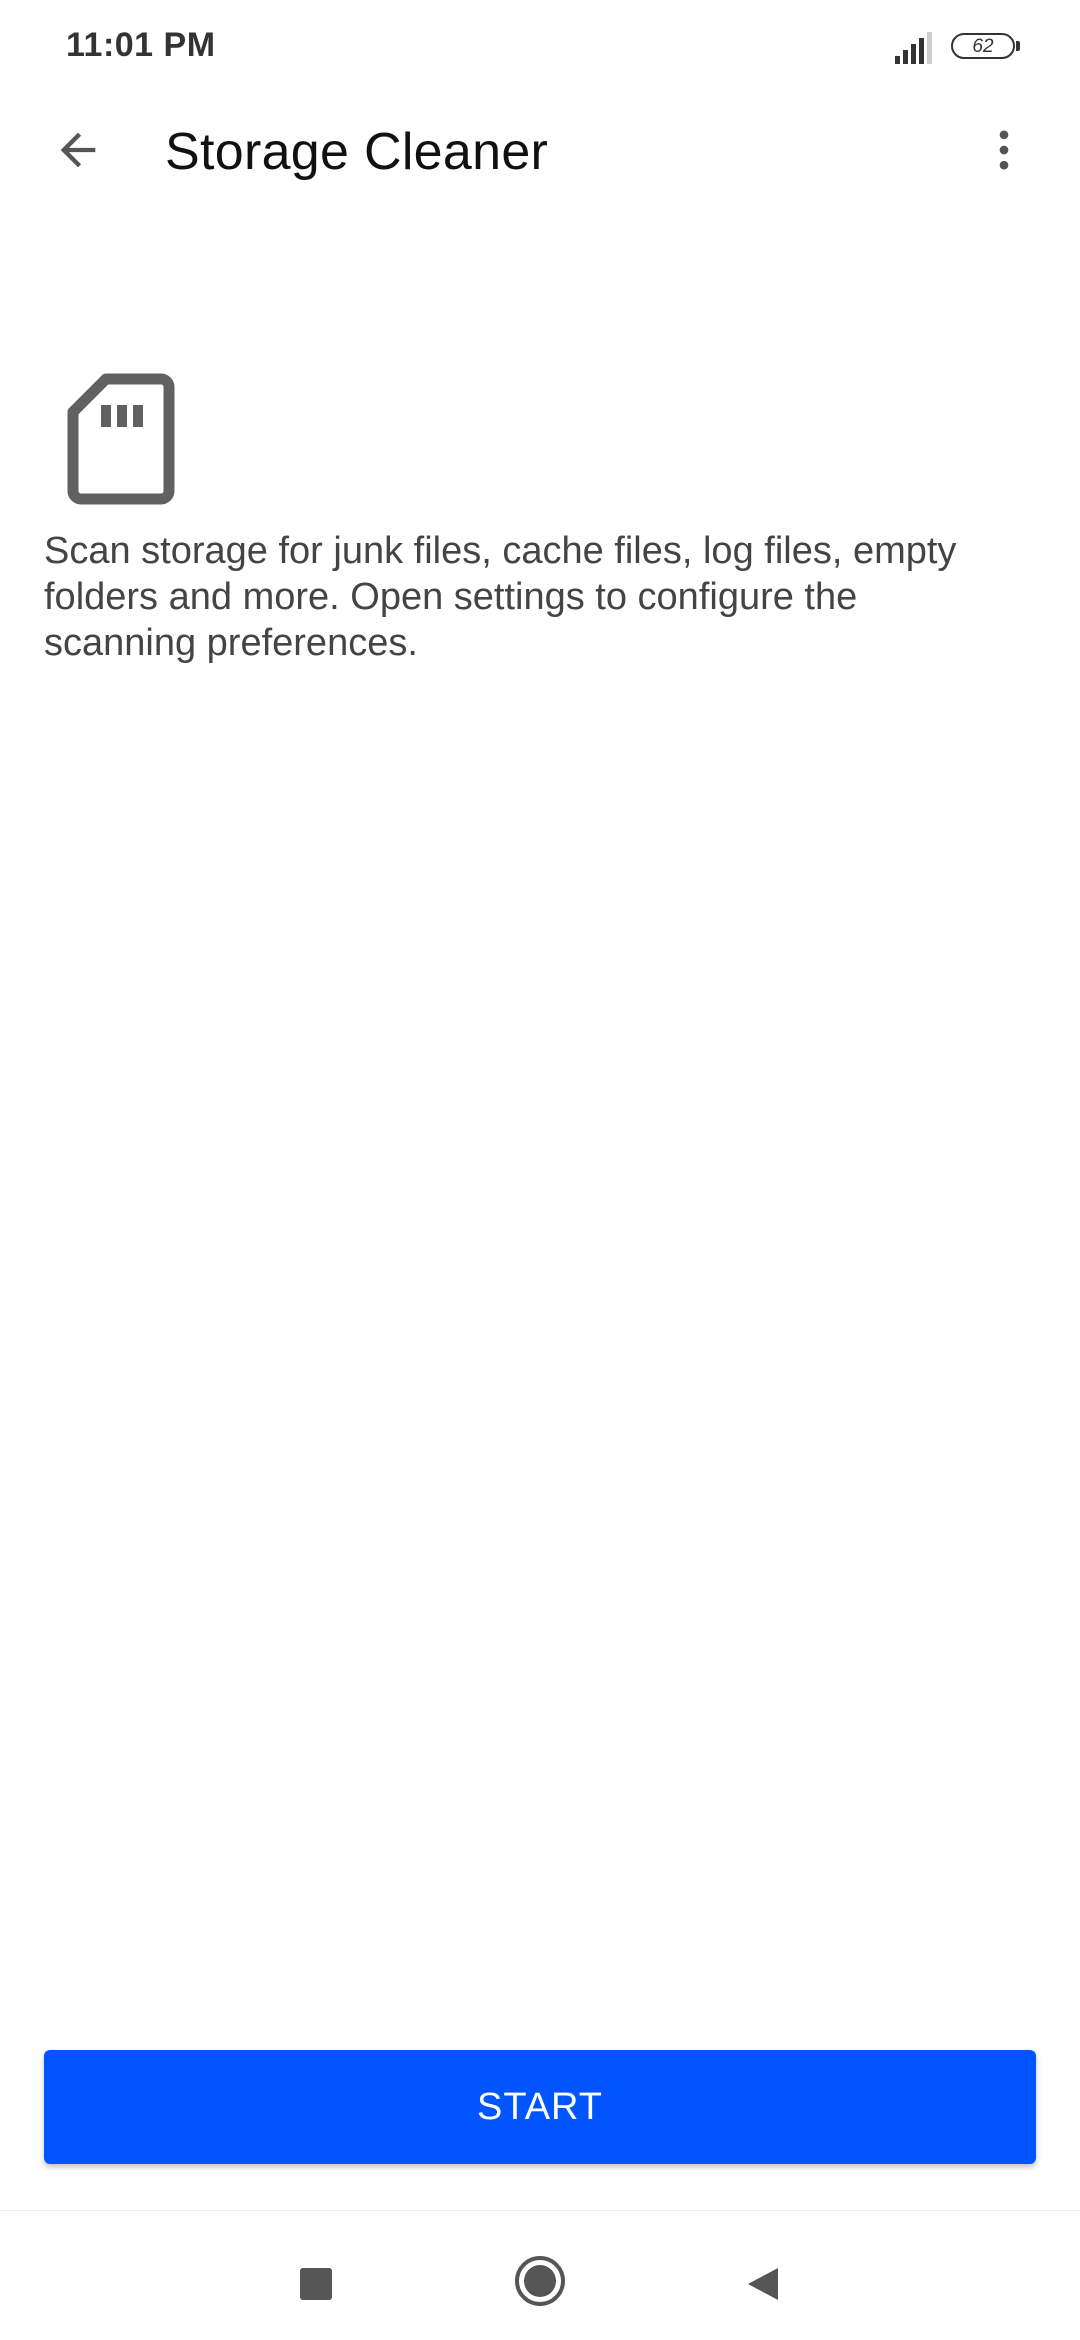 The height and width of the screenshot is (2340, 1080). I want to click on battery-icon: 62, so click(986, 48).